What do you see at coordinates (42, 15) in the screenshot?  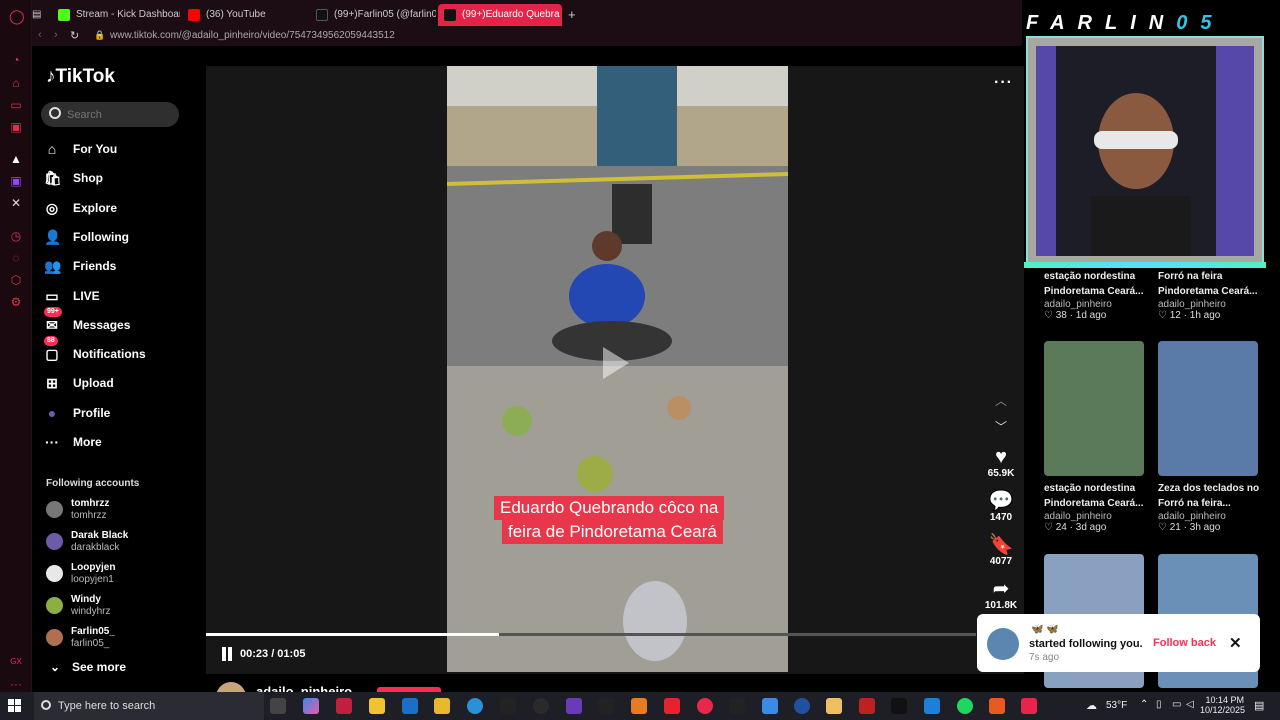 I see `tab-overview-icon: ▤` at bounding box center [42, 15].